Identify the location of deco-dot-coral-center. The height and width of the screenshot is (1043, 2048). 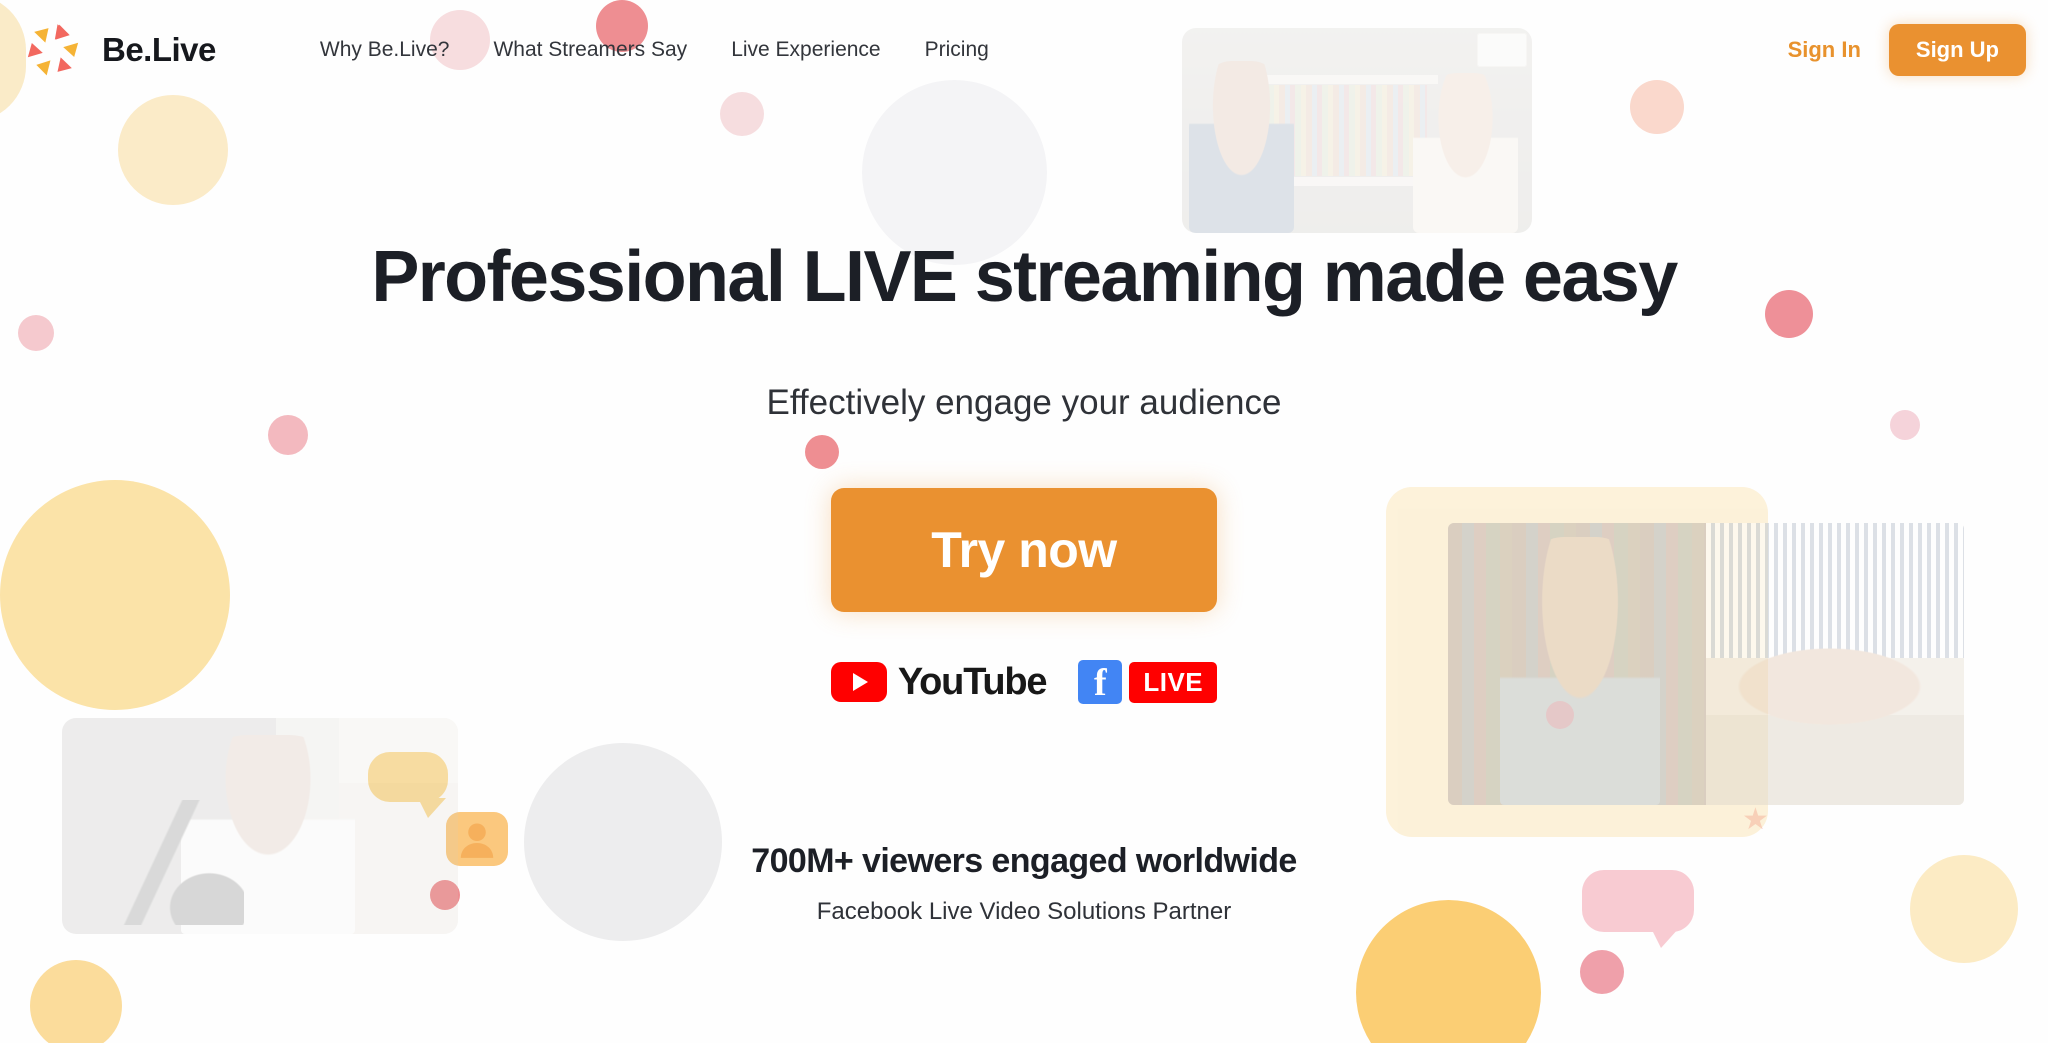
(822, 452).